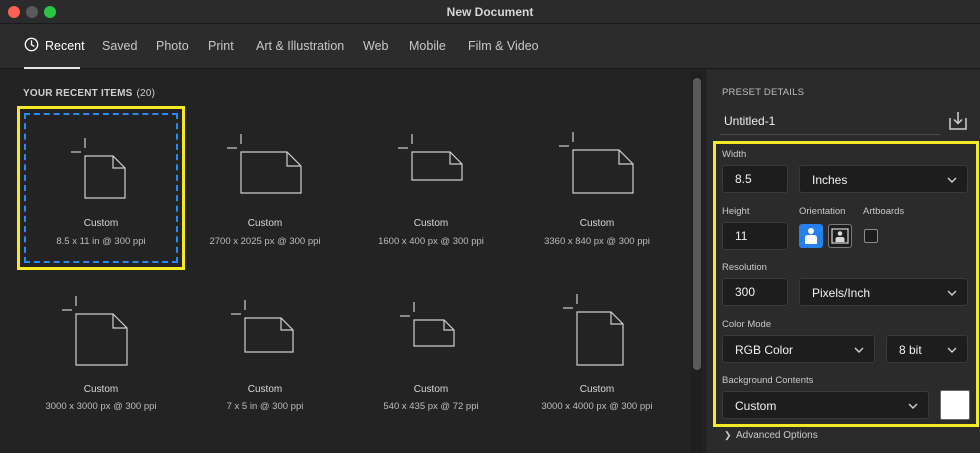 The image size is (980, 453). I want to click on width-label: Width, so click(734, 154).